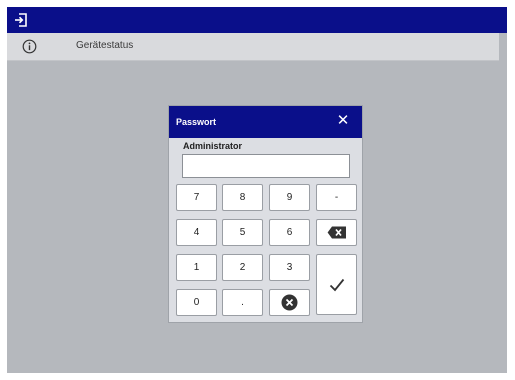 The height and width of the screenshot is (380, 515). I want to click on key-7: 7, so click(196, 197).